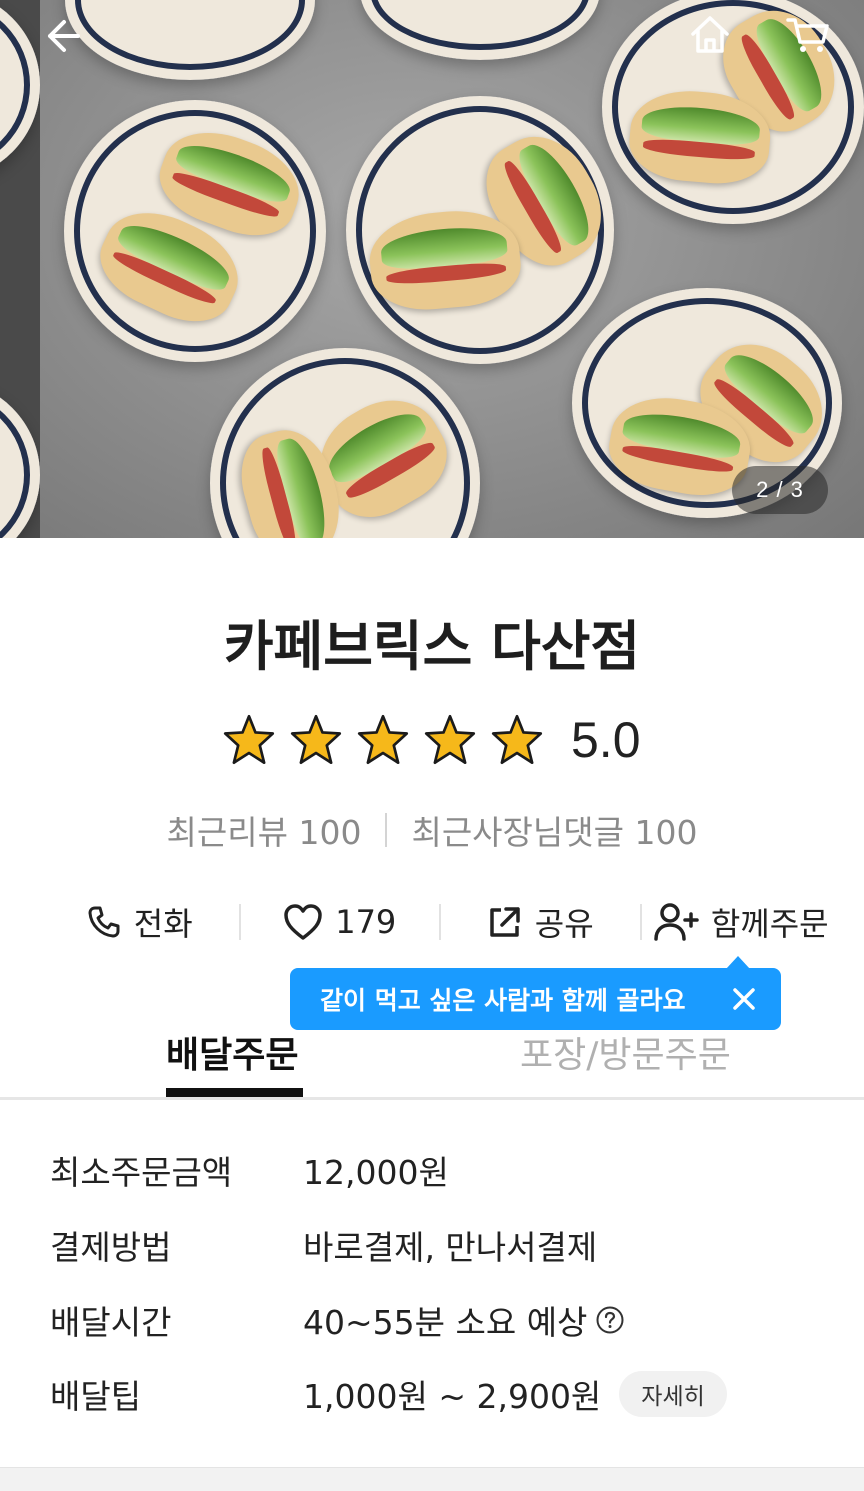 The height and width of the screenshot is (1491, 864). I want to click on delivery-tip-row: 배달팁 1,000원 ~ 2,900원 자세히, so click(388, 1394).